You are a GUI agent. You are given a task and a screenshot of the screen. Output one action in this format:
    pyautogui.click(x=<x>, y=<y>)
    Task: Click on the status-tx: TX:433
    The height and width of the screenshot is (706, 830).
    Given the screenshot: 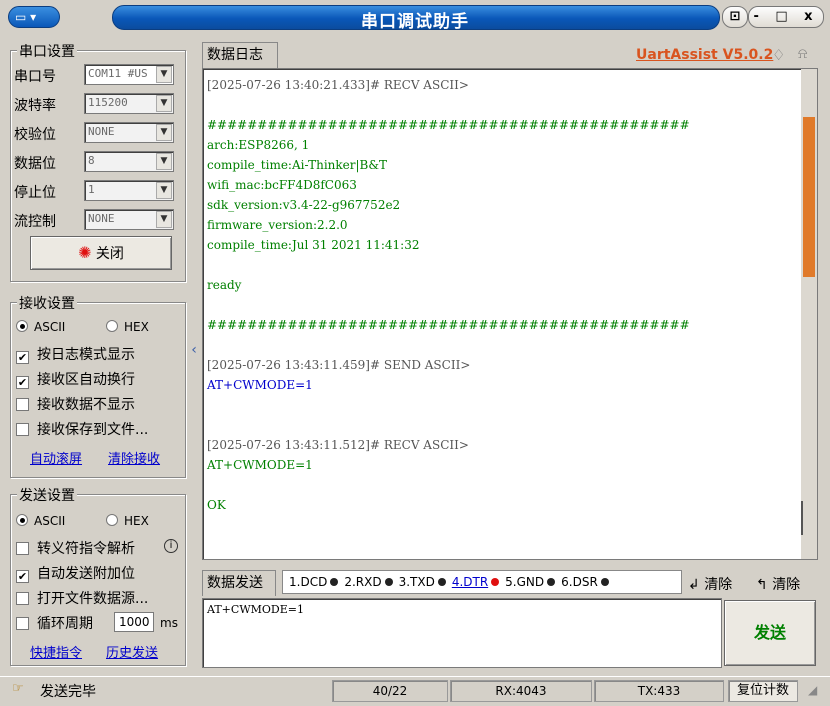 What is the action you would take?
    pyautogui.click(x=659, y=691)
    